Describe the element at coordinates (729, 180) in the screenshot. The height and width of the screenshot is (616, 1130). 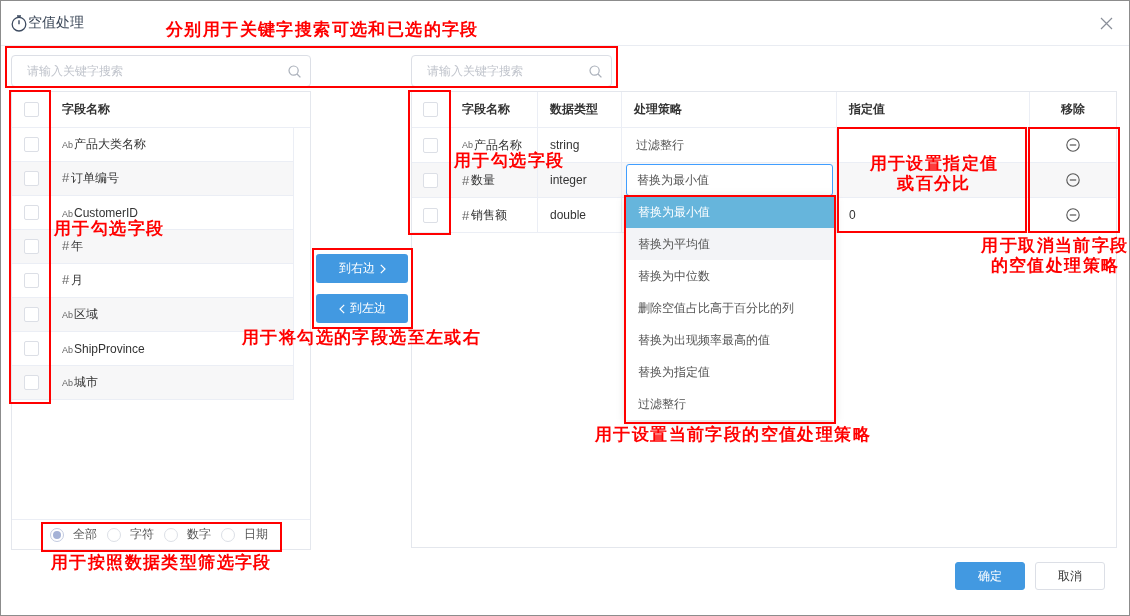
I see `strategy-select: 替换为最小值` at that location.